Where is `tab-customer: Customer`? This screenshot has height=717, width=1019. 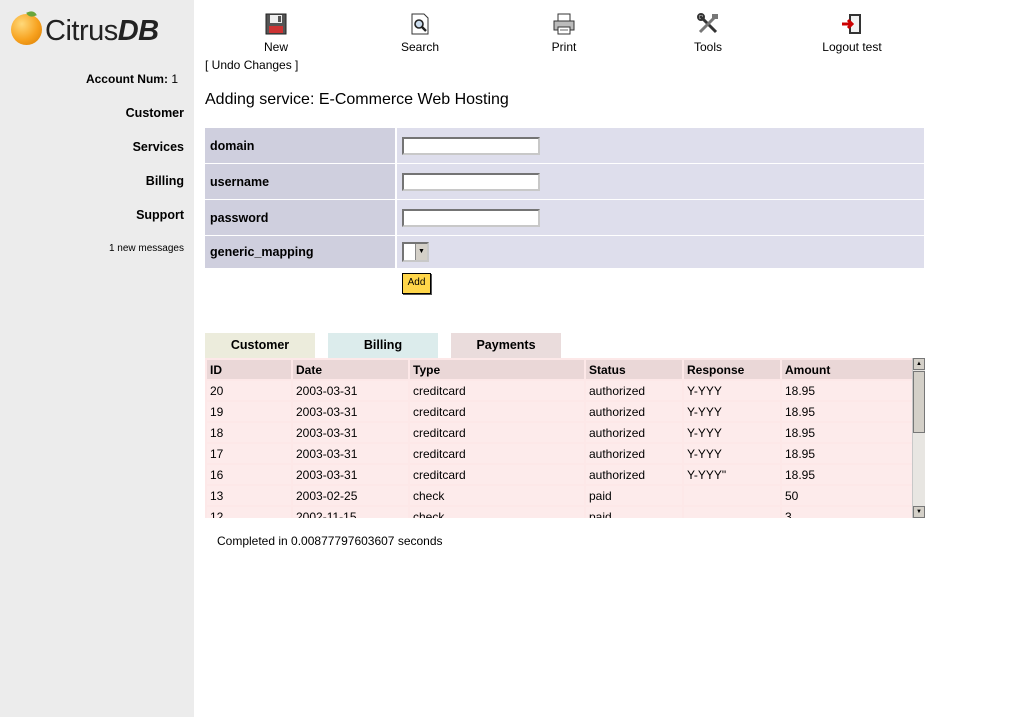 tab-customer: Customer is located at coordinates (260, 345).